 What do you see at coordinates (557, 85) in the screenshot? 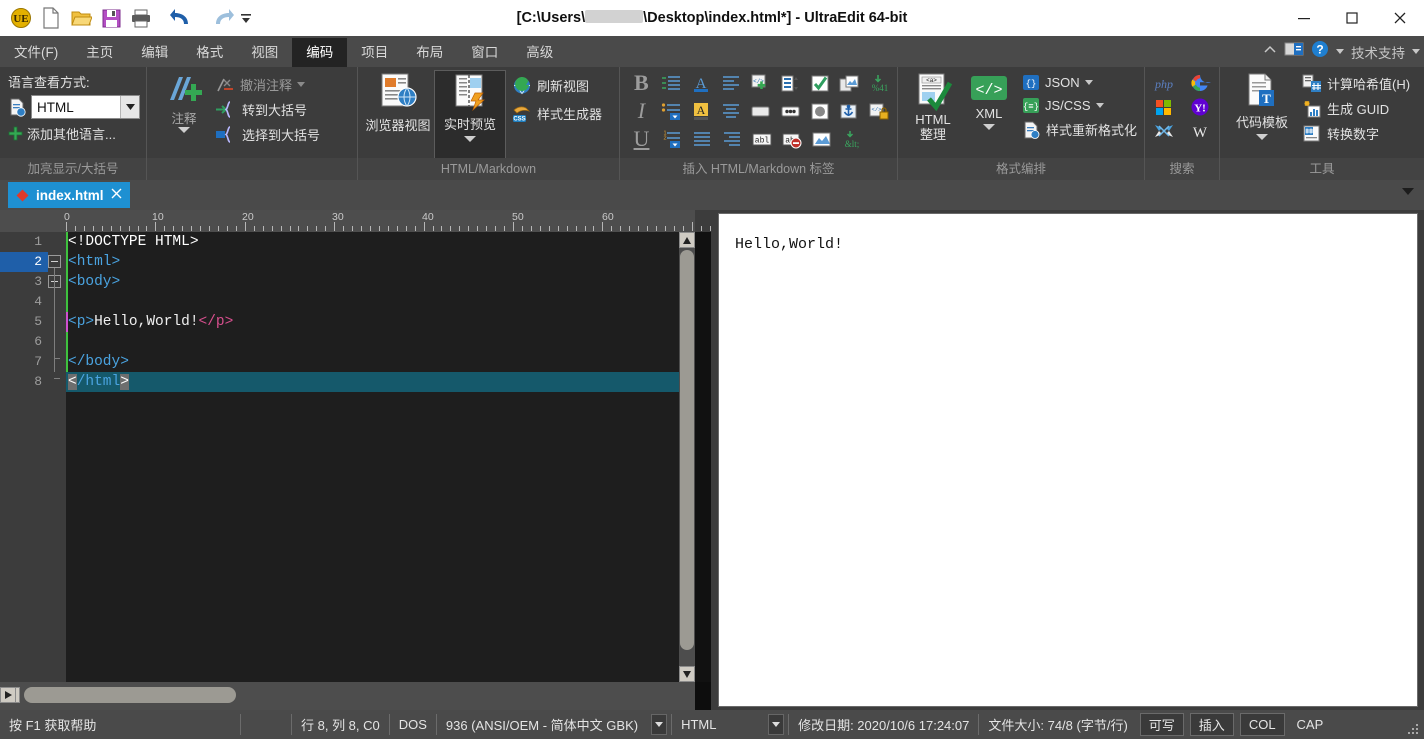
I see `refresh-view-button: 刷新视图` at bounding box center [557, 85].